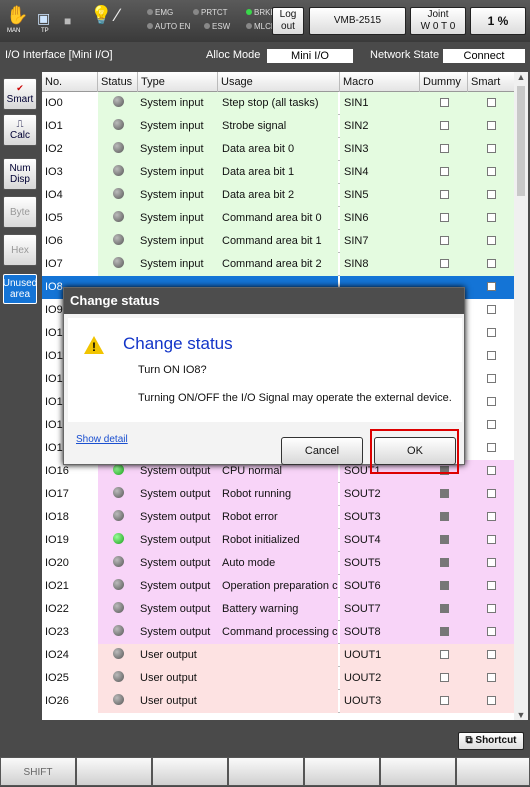  I want to click on header-status: Status, so click(118, 82).